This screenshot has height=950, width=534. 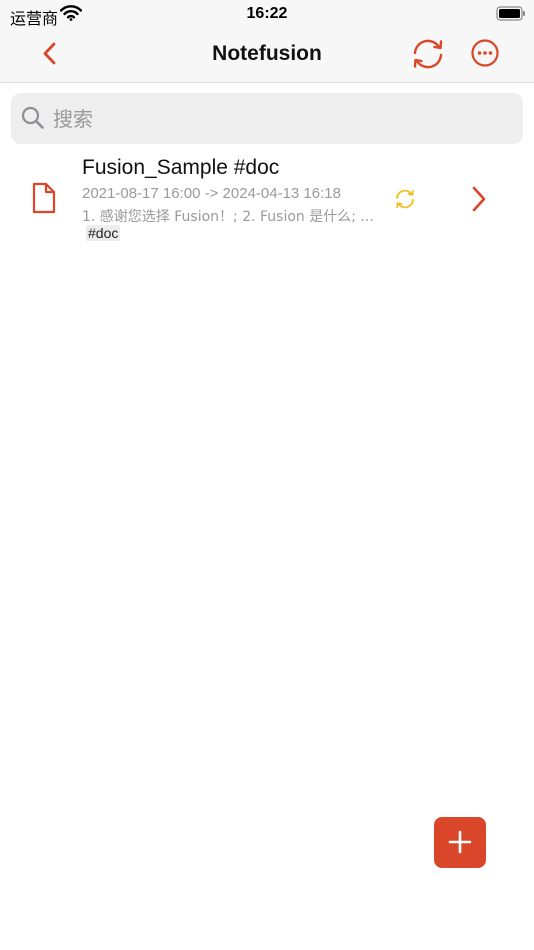 I want to click on note-date-range: 2021-08-17 16:00 -> 2024-04-13 16:18, so click(x=211, y=193).